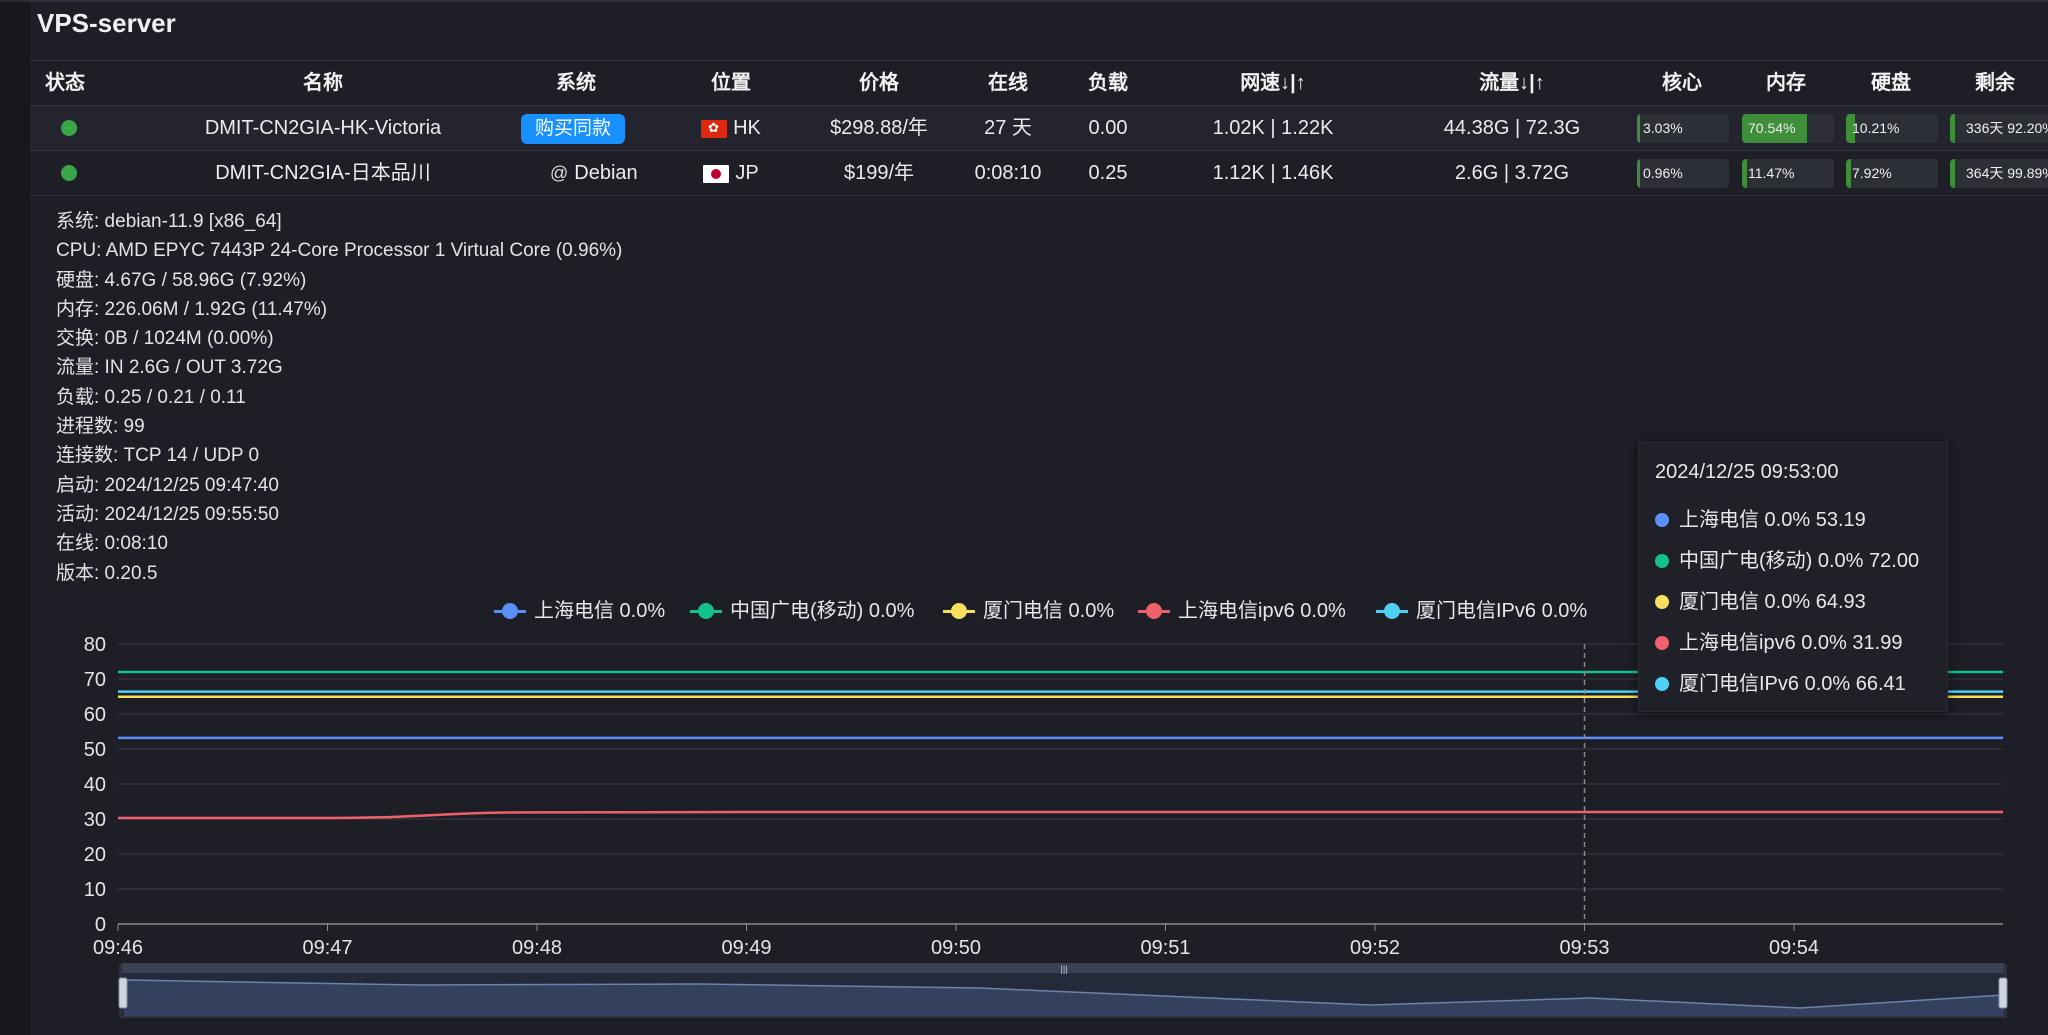 The image size is (2048, 1035). What do you see at coordinates (95, 750) in the screenshot?
I see `y-tick-label: 50` at bounding box center [95, 750].